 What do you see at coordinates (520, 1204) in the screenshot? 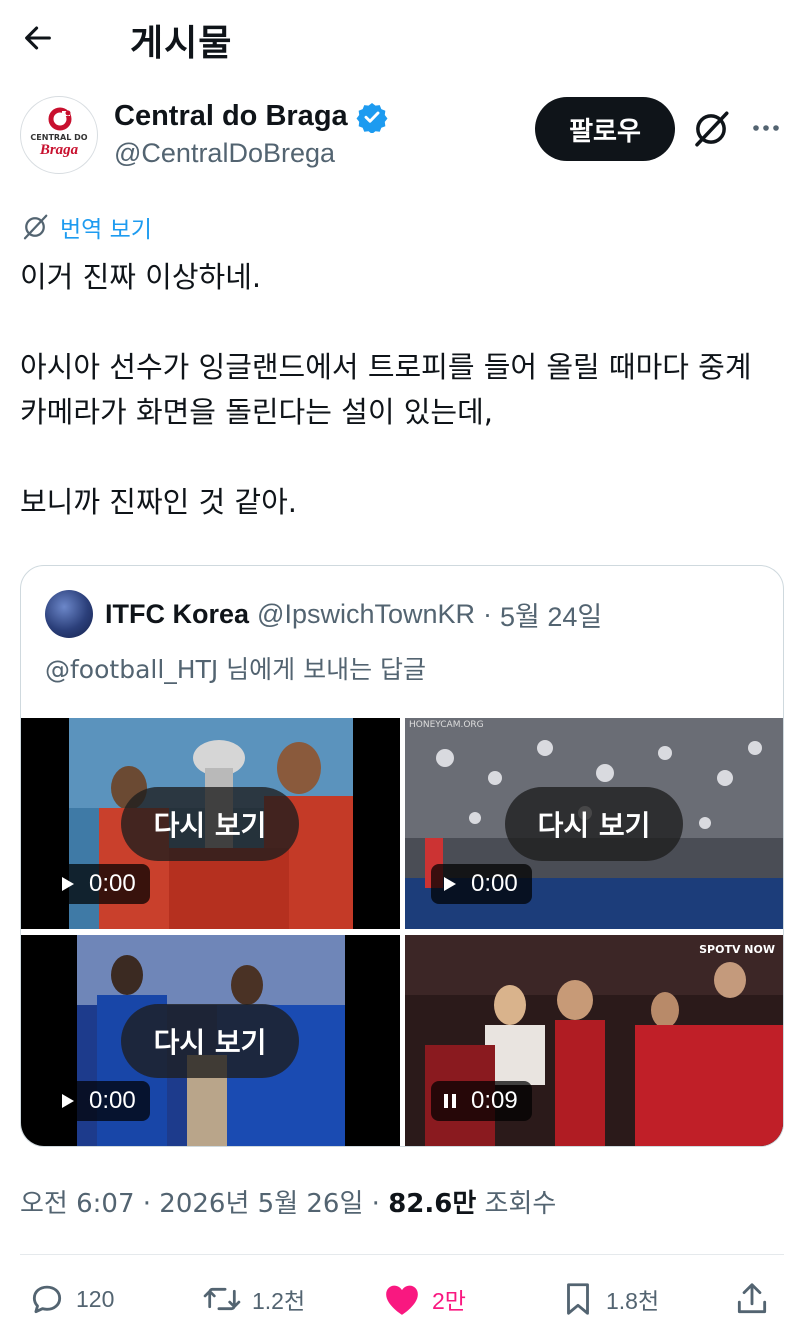
I see `view-count-label: 조회수` at bounding box center [520, 1204].